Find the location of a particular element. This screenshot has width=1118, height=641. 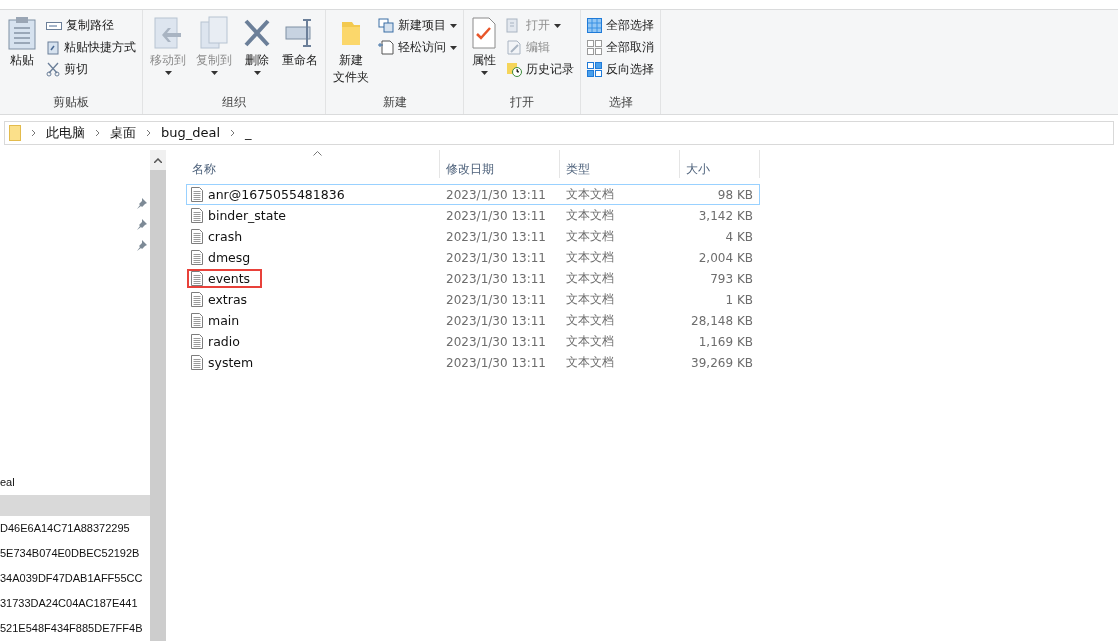

scissors-icon is located at coordinates (53, 69).